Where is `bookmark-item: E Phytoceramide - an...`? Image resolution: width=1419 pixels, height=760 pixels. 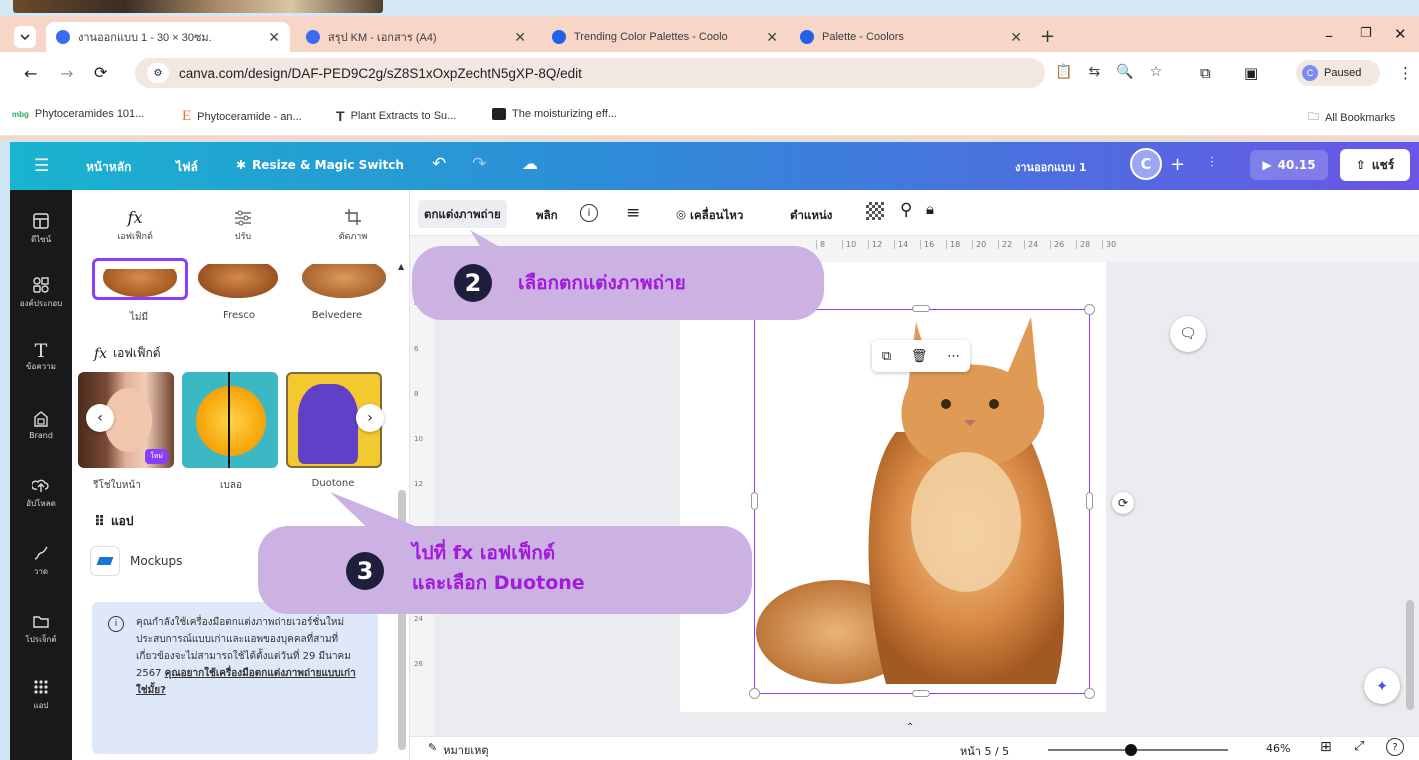
bookmark-item: E Phytoceramide - an... is located at coordinates (242, 116).